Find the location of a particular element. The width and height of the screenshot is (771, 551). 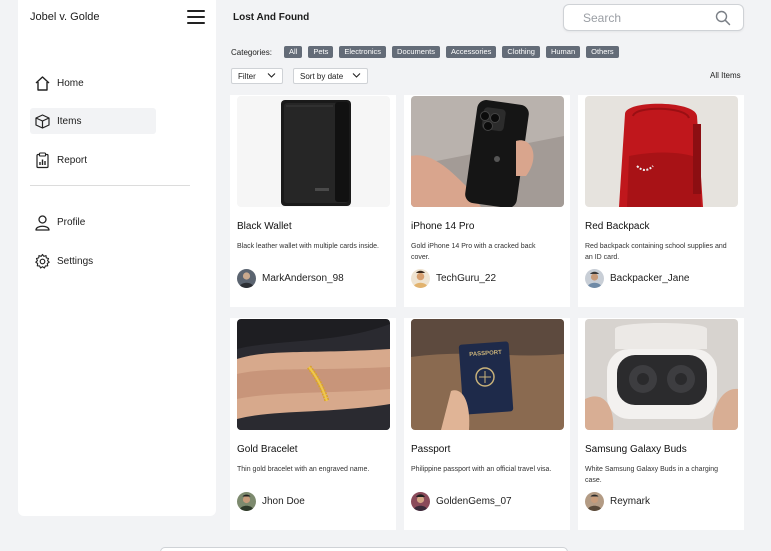

category-chip-clothing: Clothing is located at coordinates (521, 52).